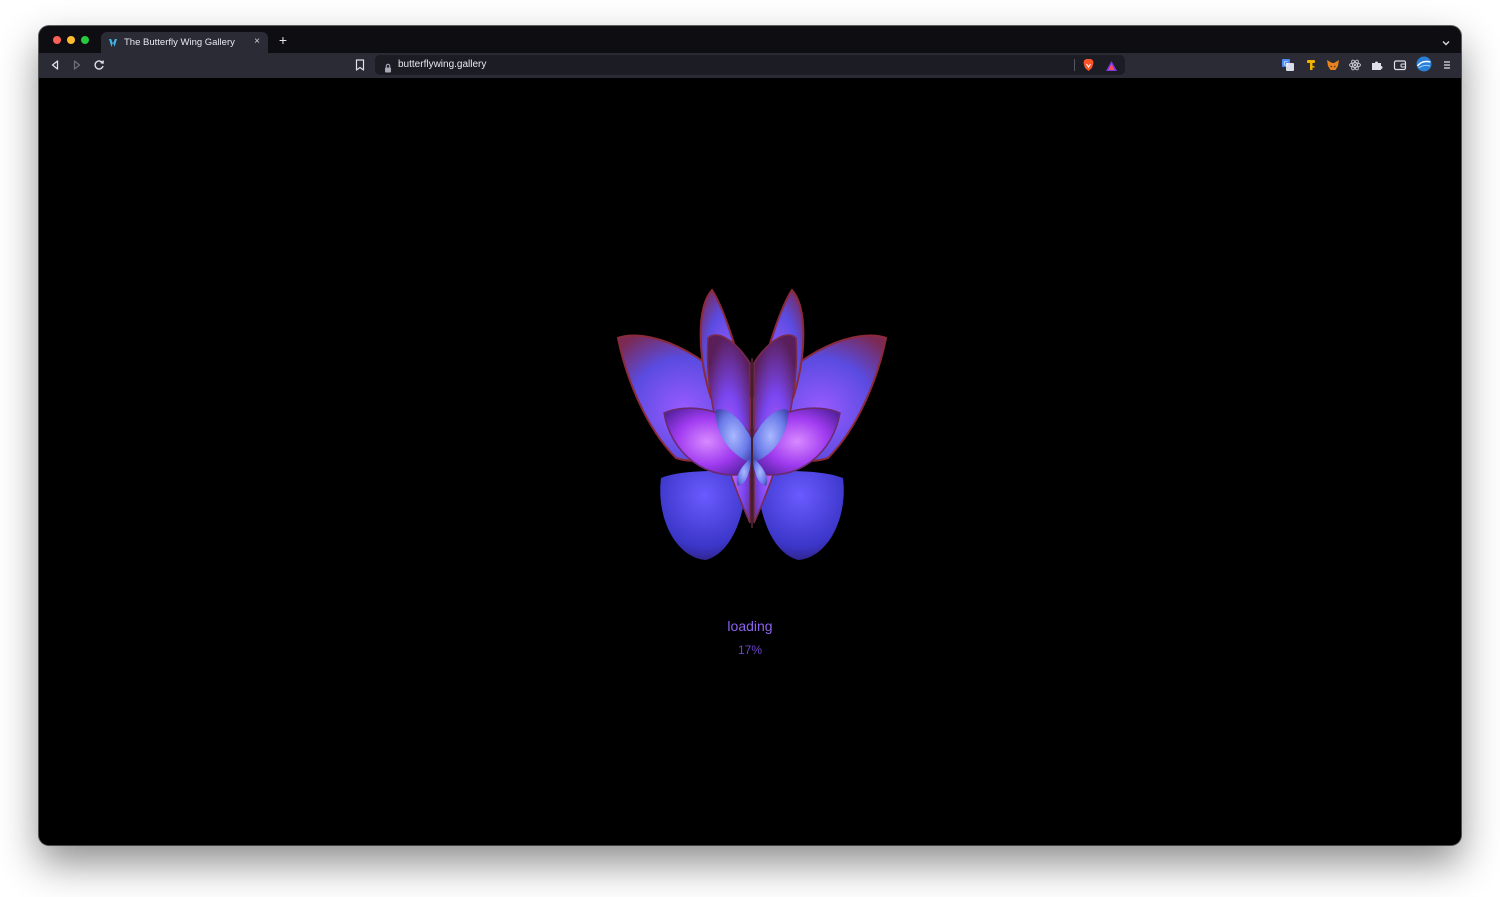 The height and width of the screenshot is (897, 1500). What do you see at coordinates (113, 43) in the screenshot?
I see `butterfly-favicon-icon` at bounding box center [113, 43].